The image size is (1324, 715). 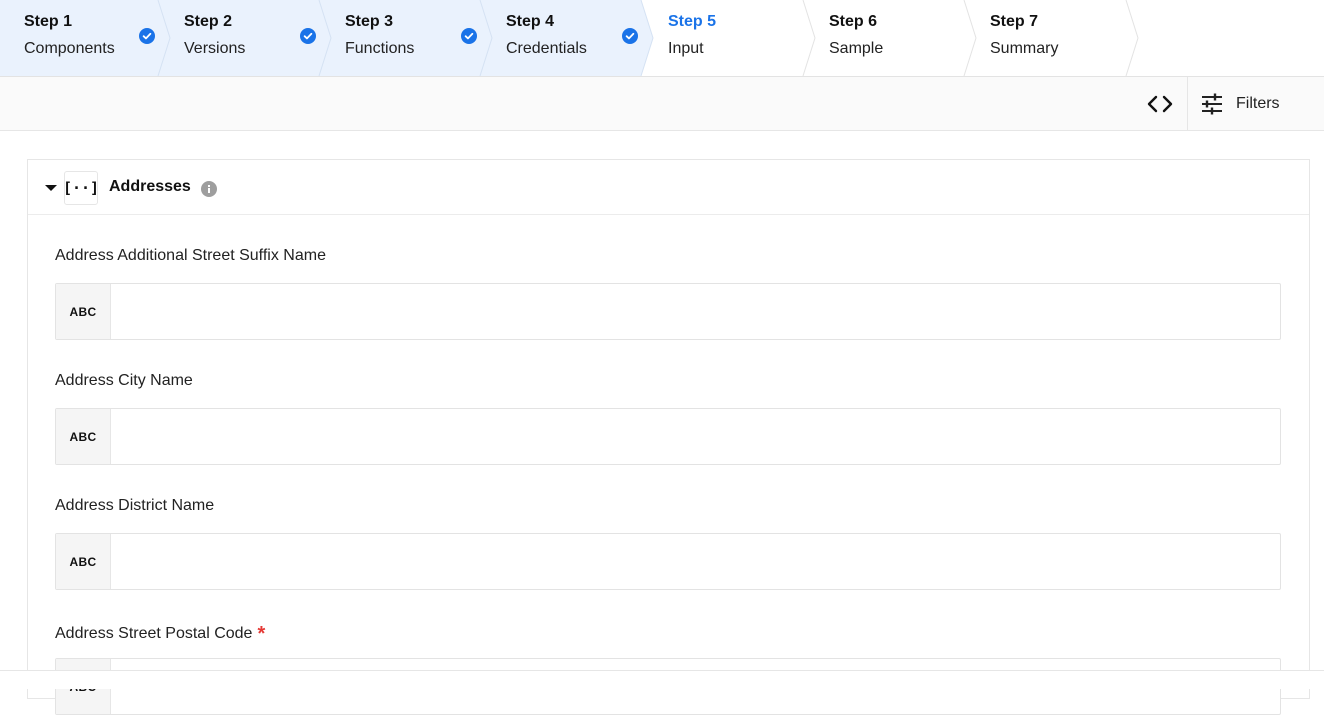 I want to click on toolbar-divider, so click(x=1187, y=104).